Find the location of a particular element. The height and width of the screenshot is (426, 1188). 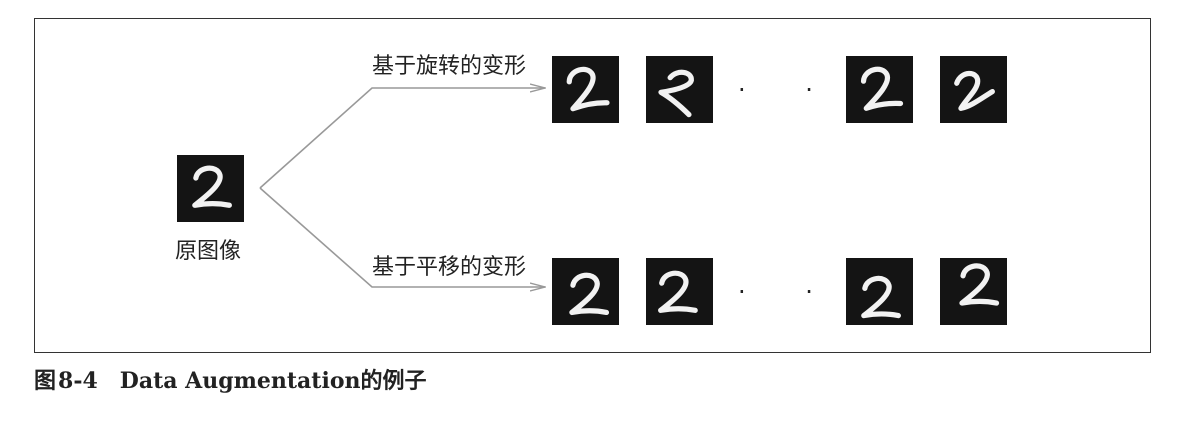

figure-caption: 图8-4 Data Augmentation的例子 is located at coordinates (230, 381).